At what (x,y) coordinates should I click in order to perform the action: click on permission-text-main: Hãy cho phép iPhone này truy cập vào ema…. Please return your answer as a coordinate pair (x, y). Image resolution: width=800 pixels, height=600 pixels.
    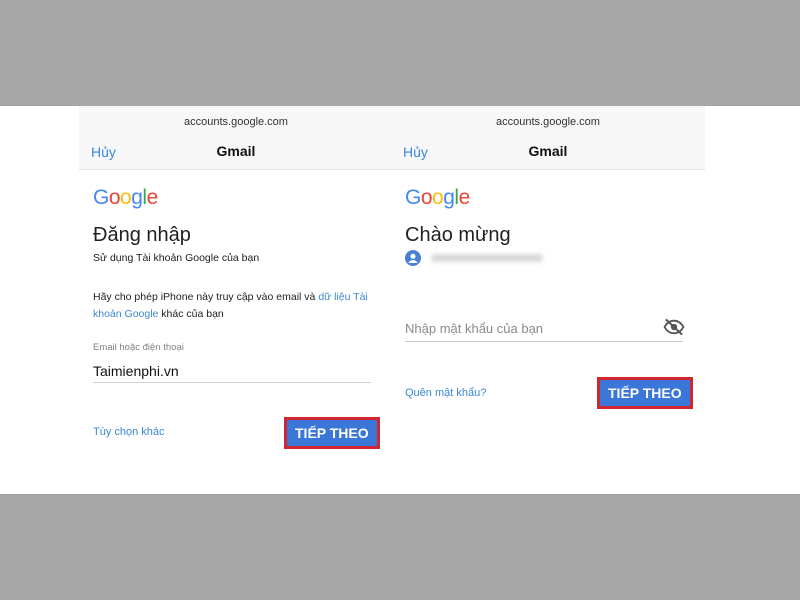
    Looking at the image, I should click on (206, 297).